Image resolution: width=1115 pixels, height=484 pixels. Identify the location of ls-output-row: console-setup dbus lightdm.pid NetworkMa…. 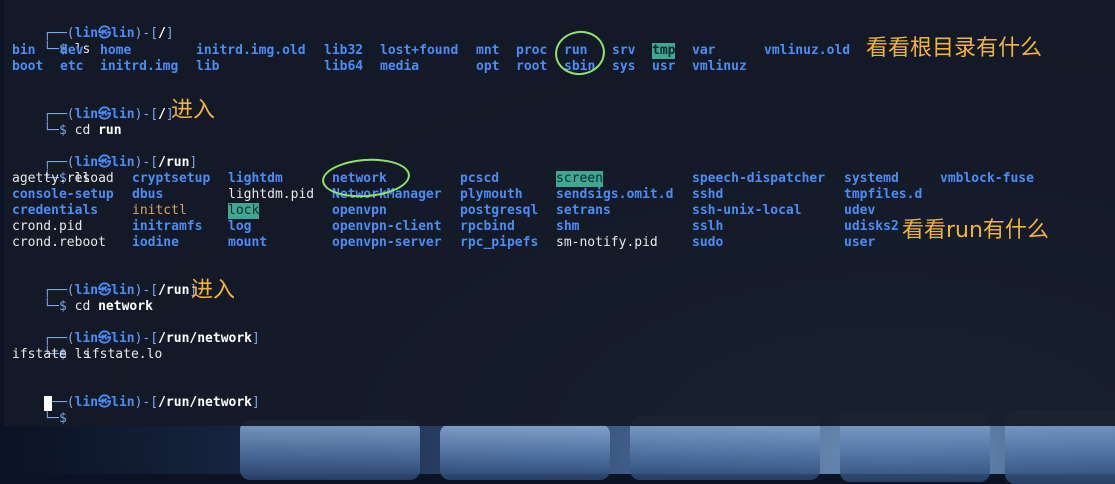
(467, 194).